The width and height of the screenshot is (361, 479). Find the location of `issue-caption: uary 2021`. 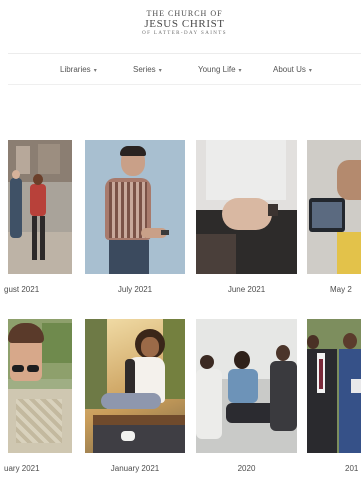

issue-caption: uary 2021 is located at coordinates (39, 468).